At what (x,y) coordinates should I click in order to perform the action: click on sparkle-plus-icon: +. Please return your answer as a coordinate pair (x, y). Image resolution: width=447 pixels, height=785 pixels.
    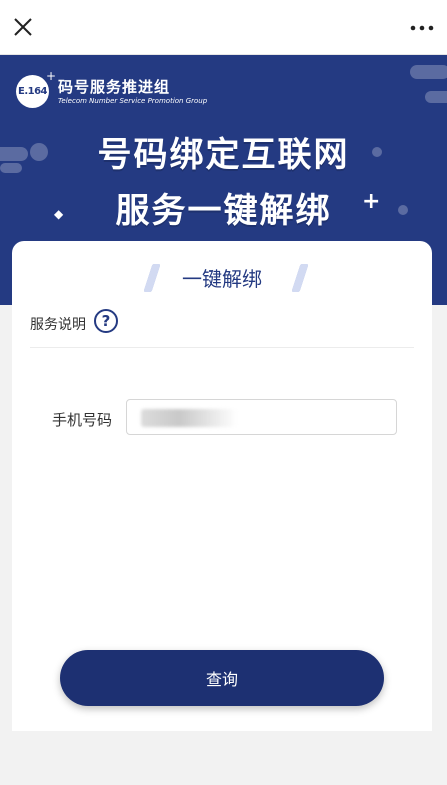
    Looking at the image, I should click on (371, 201).